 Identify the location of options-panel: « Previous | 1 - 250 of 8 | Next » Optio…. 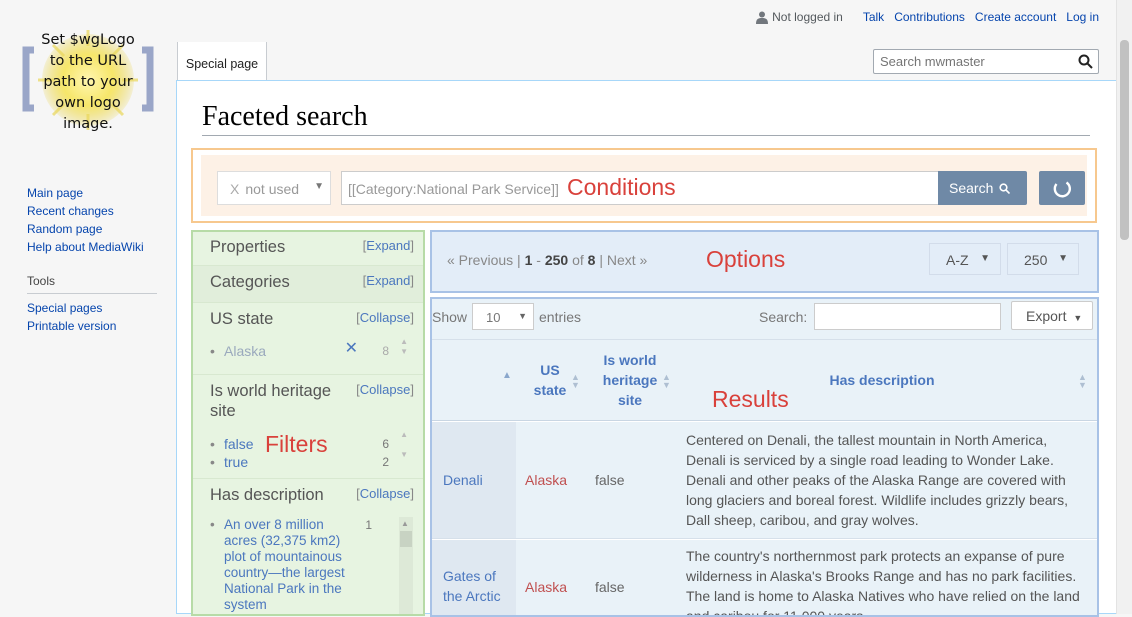
(764, 261).